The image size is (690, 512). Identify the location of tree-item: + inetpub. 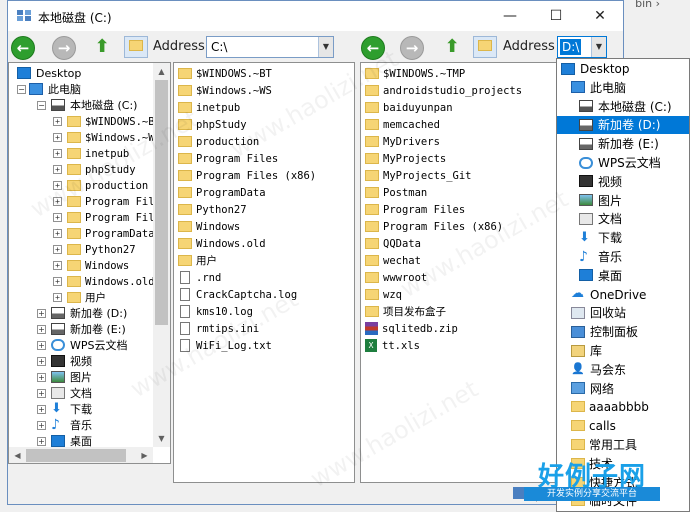
(91, 154).